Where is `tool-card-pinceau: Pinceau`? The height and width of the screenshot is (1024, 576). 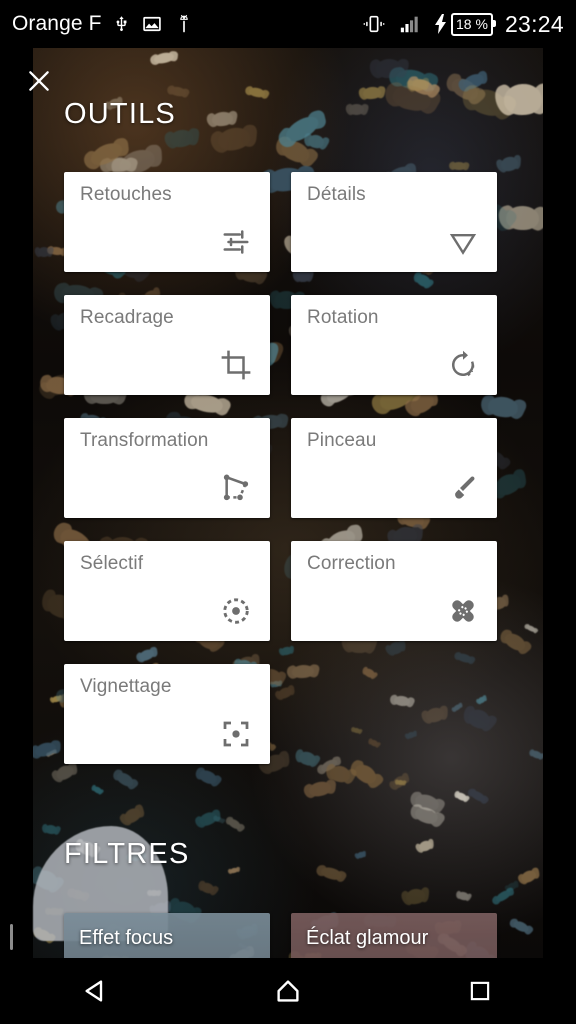
tool-card-pinceau: Pinceau is located at coordinates (394, 468).